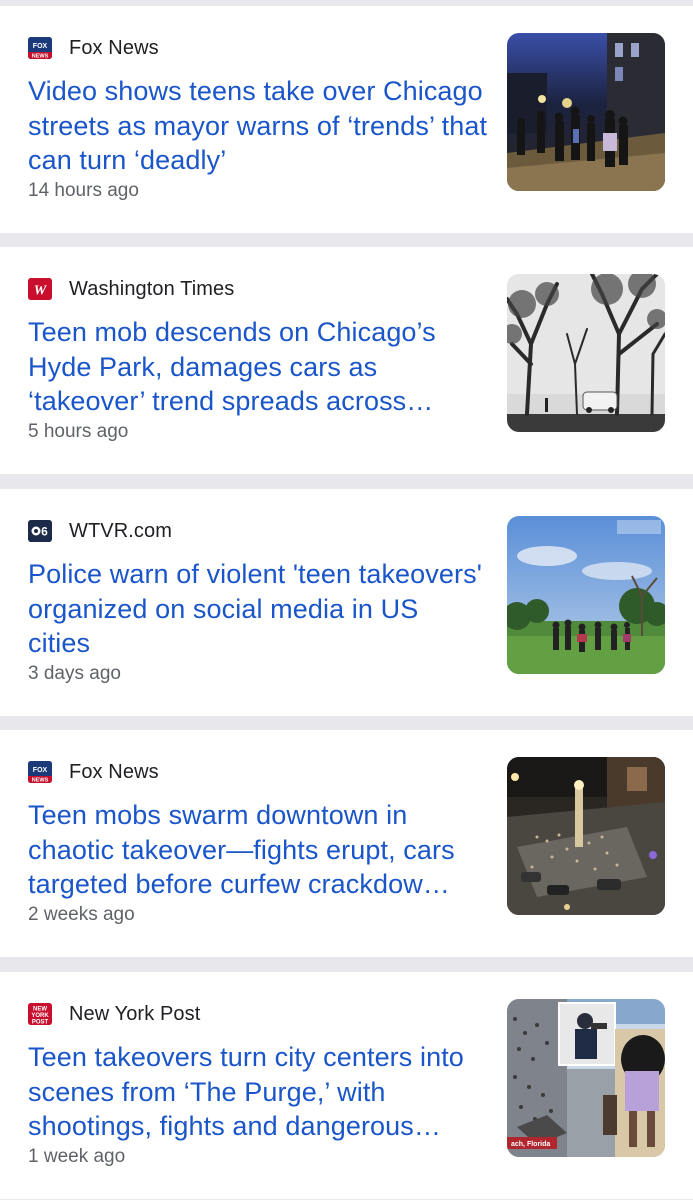 The width and height of the screenshot is (693, 1200). Describe the element at coordinates (41, 291) in the screenshot. I see `svg-text: W` at that location.